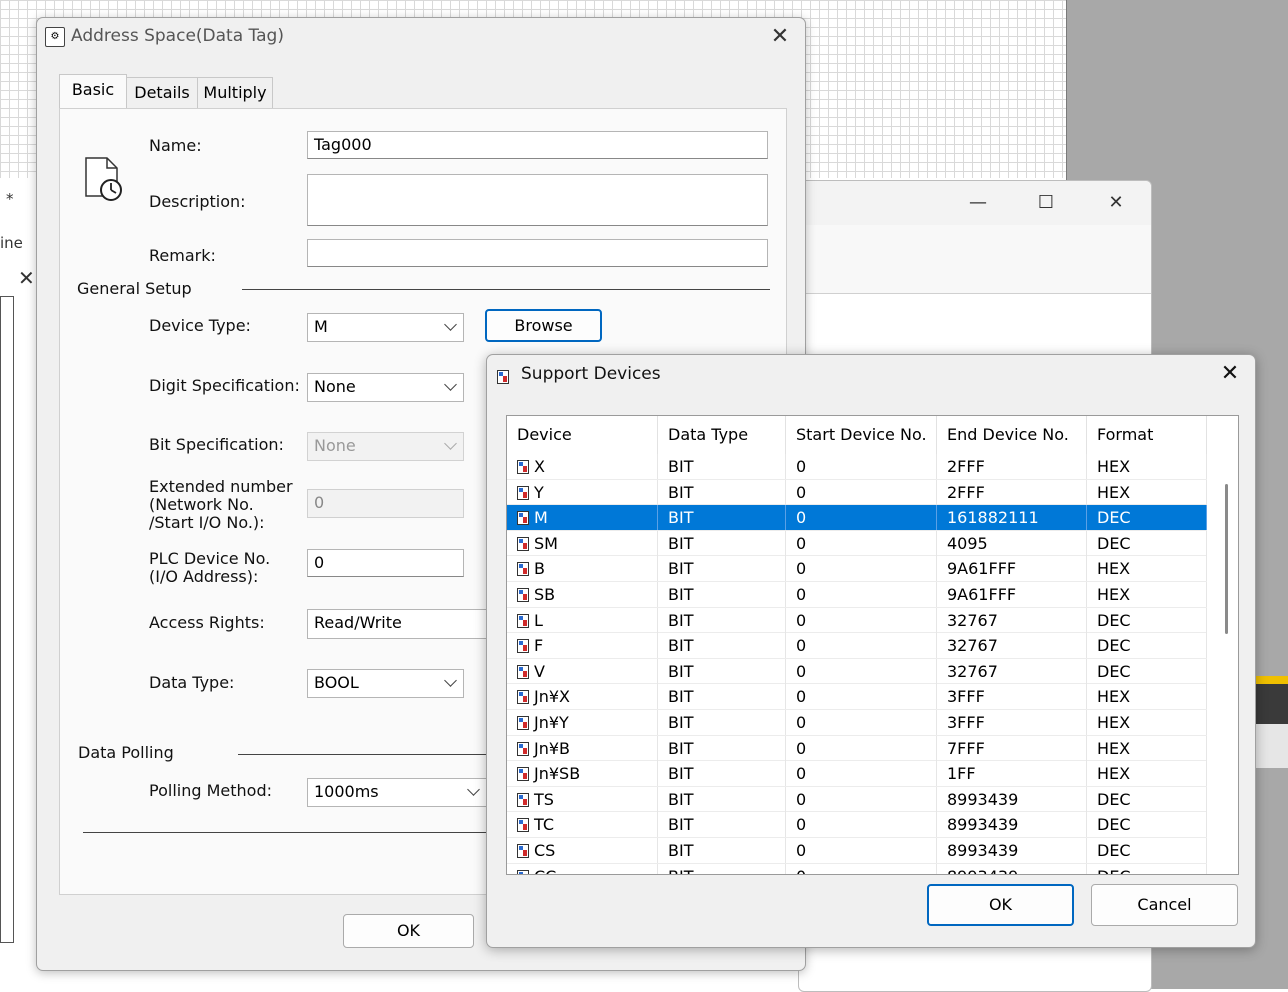  I want to click on cell-end: 2FFF, so click(1012, 466).